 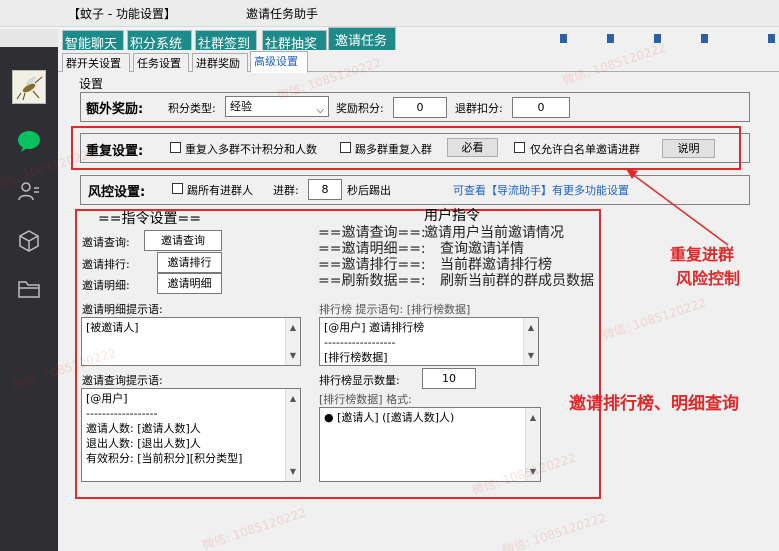 I want to click on subtab-advanced: 高级设置, so click(x=279, y=62).